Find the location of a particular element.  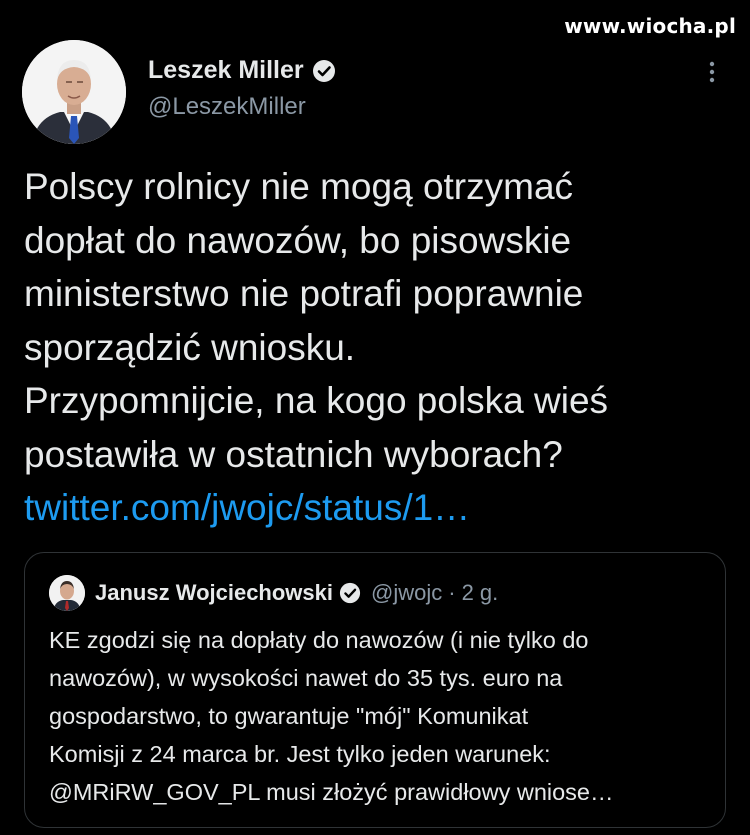

tweet-text-line: postawiła w ostatnich wyborach? is located at coordinates (293, 454).